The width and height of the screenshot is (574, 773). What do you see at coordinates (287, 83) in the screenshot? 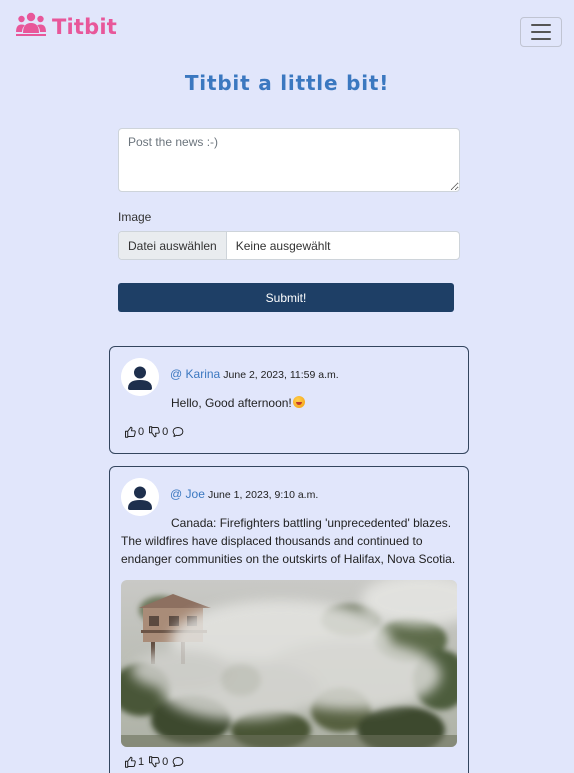
I see `page-title: Titbit a little bit!` at bounding box center [287, 83].